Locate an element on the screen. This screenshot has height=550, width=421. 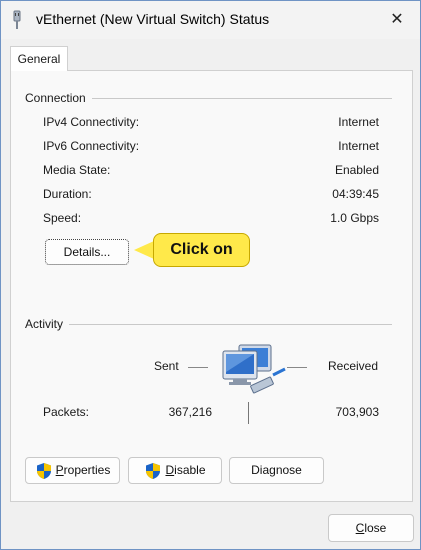
connection-heading: Connection is located at coordinates (58, 98).